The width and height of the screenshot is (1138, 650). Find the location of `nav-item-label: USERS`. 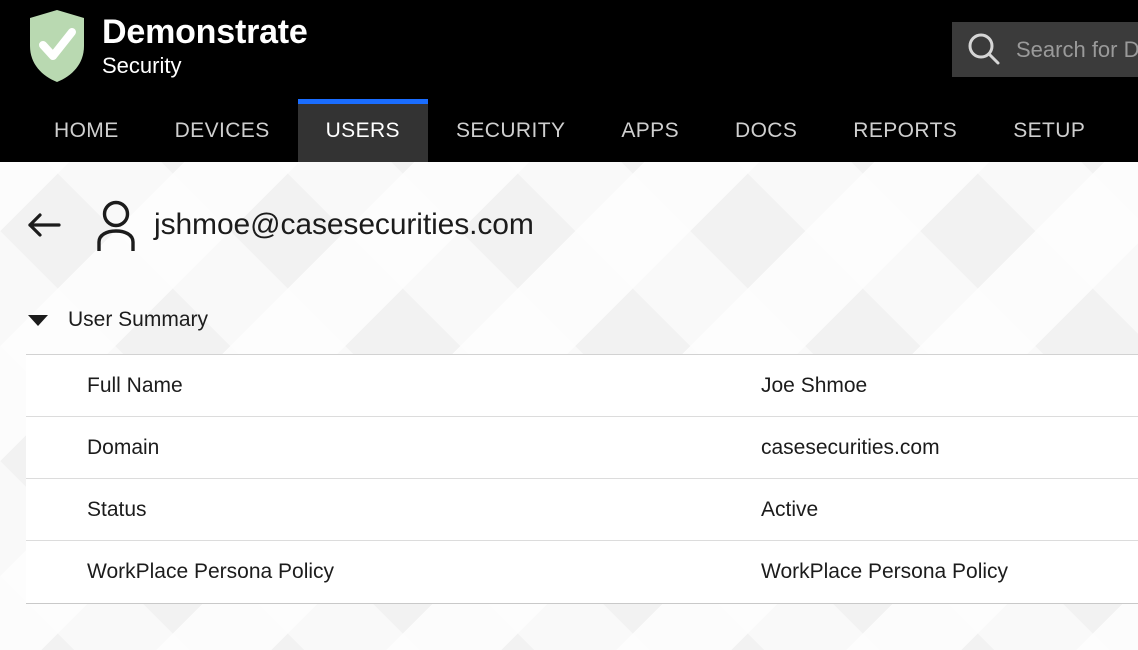

nav-item-label: USERS is located at coordinates (362, 130).